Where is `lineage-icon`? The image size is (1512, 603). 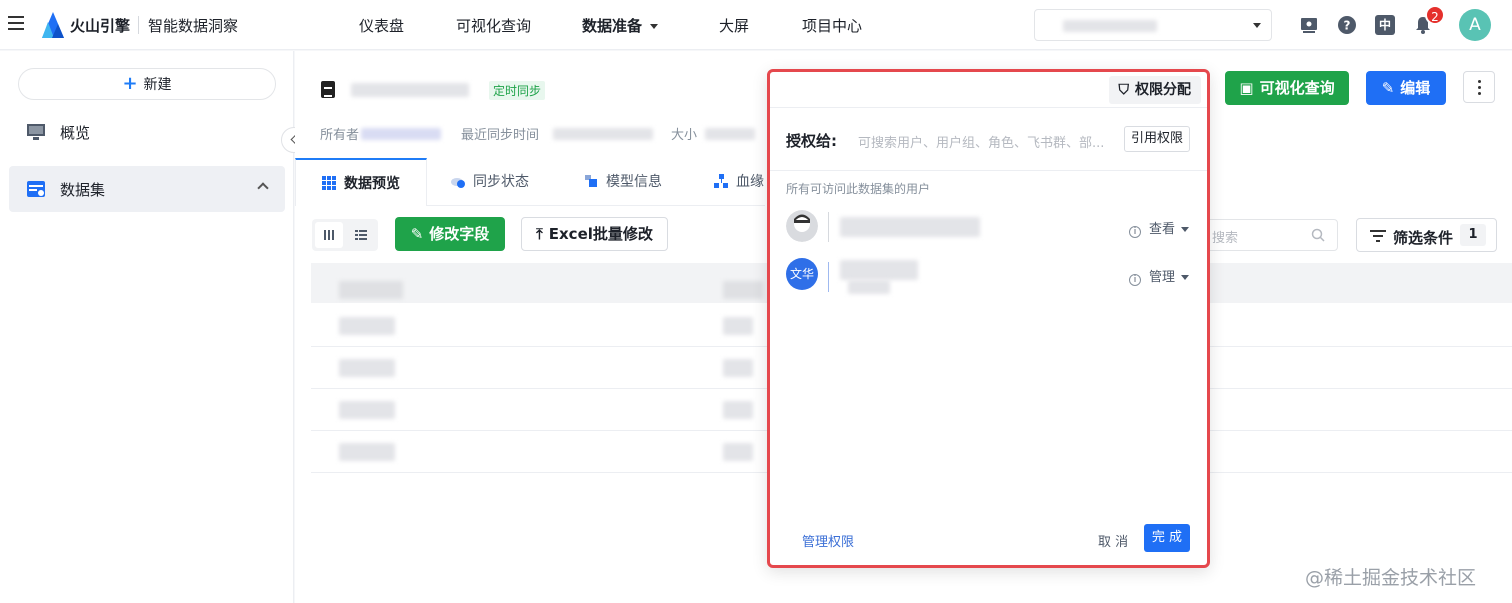 lineage-icon is located at coordinates (721, 181).